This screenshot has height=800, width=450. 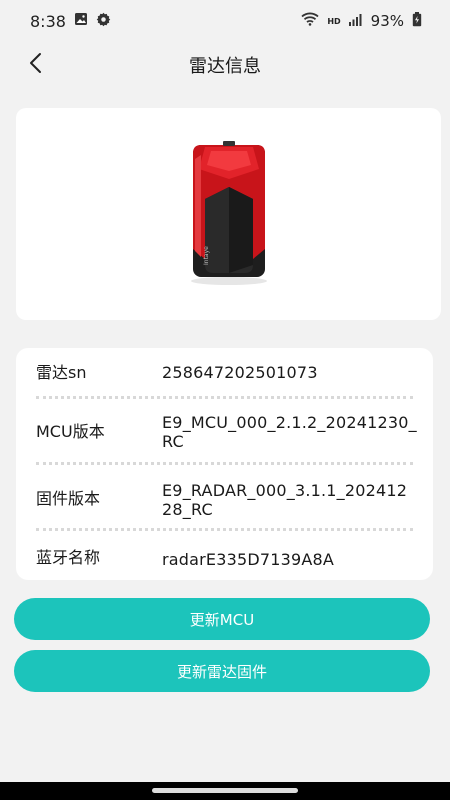 What do you see at coordinates (61, 372) in the screenshot?
I see `info-label-sn: 雷达sn` at bounding box center [61, 372].